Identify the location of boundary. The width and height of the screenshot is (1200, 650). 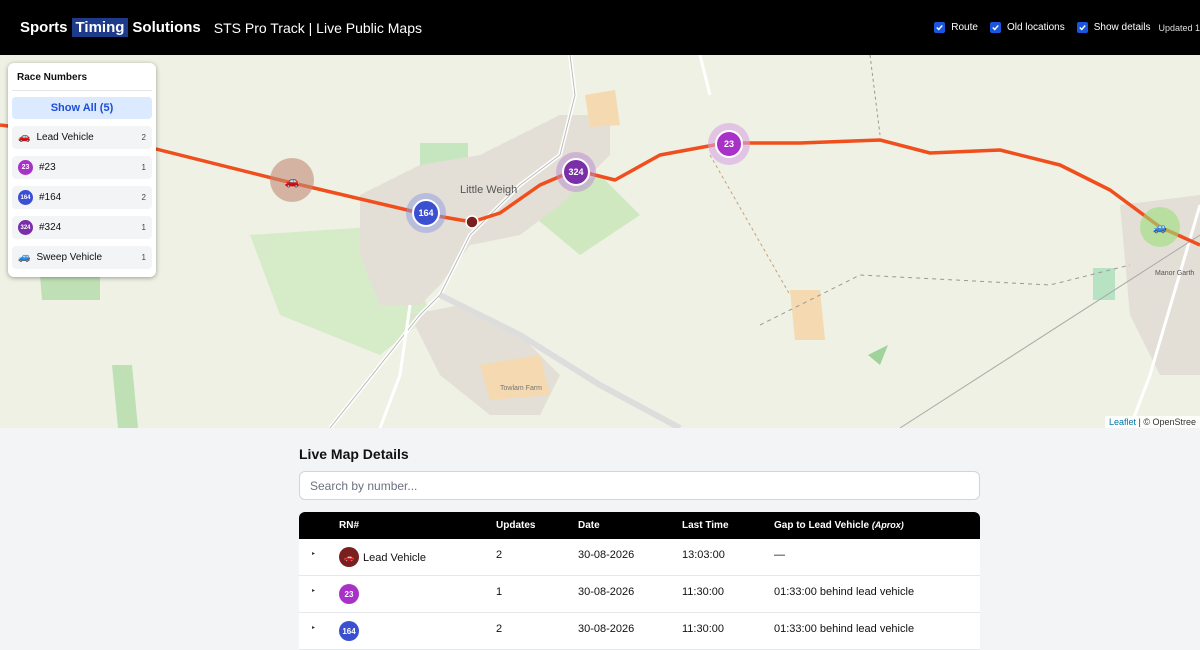
(750, 225).